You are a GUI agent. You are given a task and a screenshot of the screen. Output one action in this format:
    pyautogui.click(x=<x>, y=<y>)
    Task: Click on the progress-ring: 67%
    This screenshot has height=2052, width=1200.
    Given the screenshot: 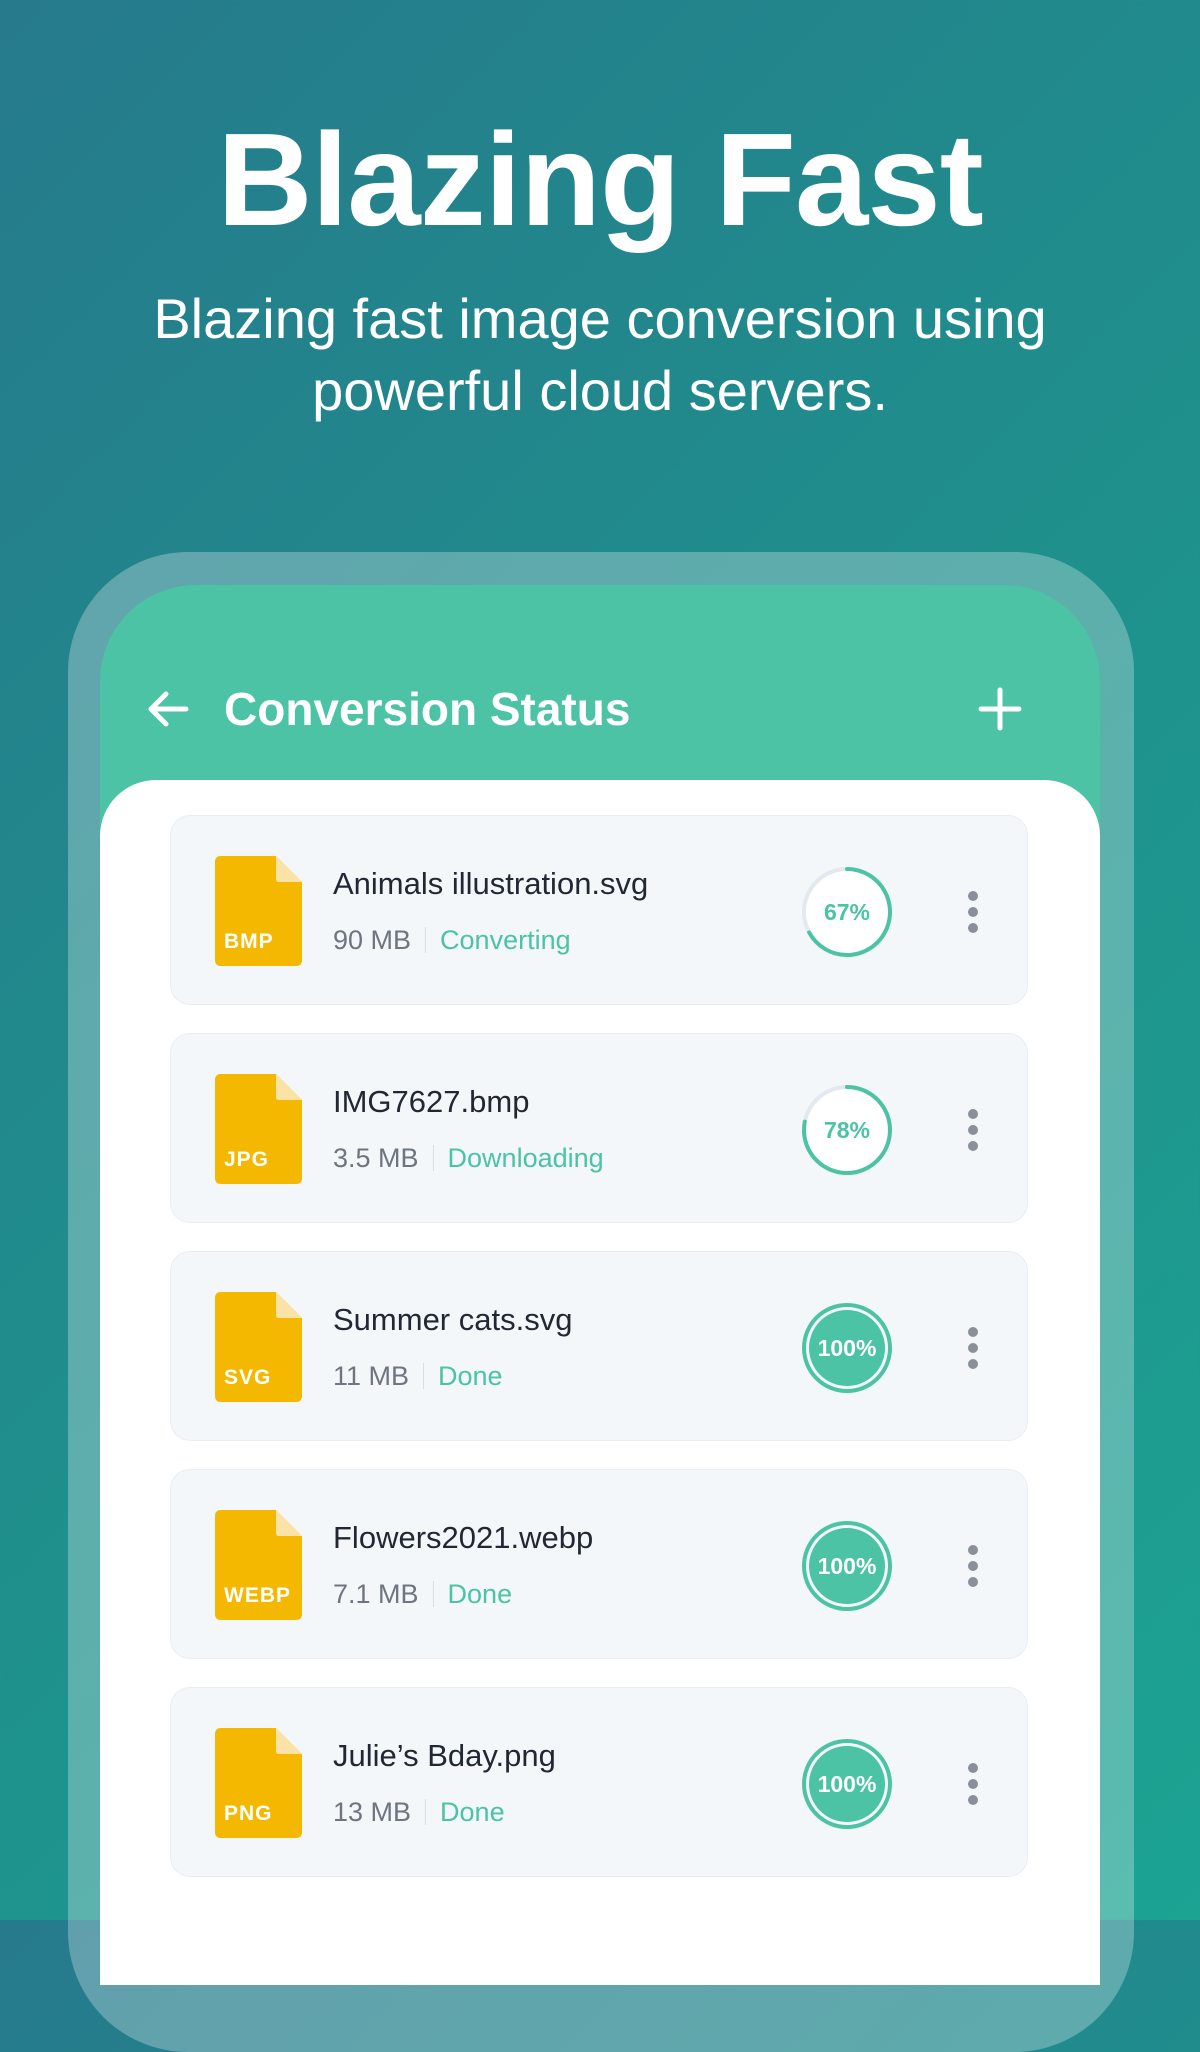 What is the action you would take?
    pyautogui.click(x=847, y=912)
    